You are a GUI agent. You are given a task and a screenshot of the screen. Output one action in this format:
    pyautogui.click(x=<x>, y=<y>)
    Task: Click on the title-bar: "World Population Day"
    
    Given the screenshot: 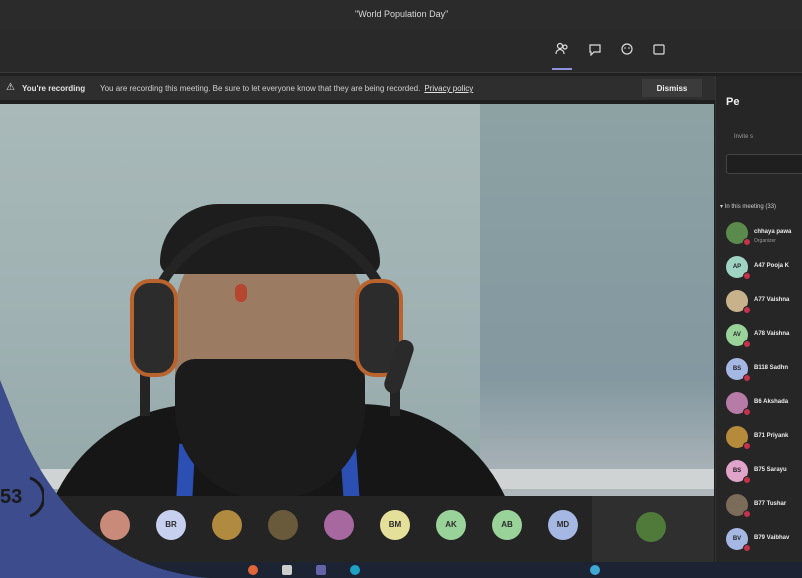 What is the action you would take?
    pyautogui.click(x=401, y=15)
    